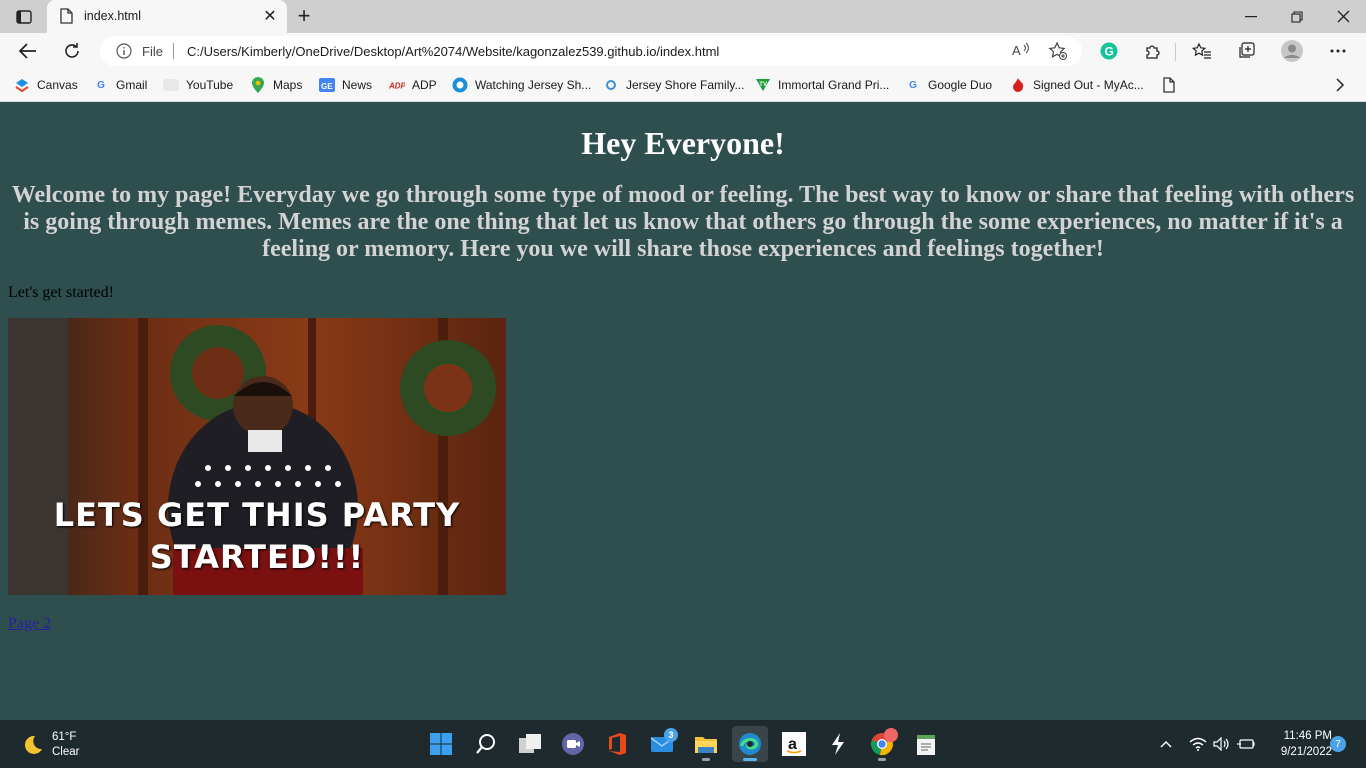 The width and height of the screenshot is (1366, 768). Describe the element at coordinates (750, 744) in the screenshot. I see `edge-browser-icon` at that location.